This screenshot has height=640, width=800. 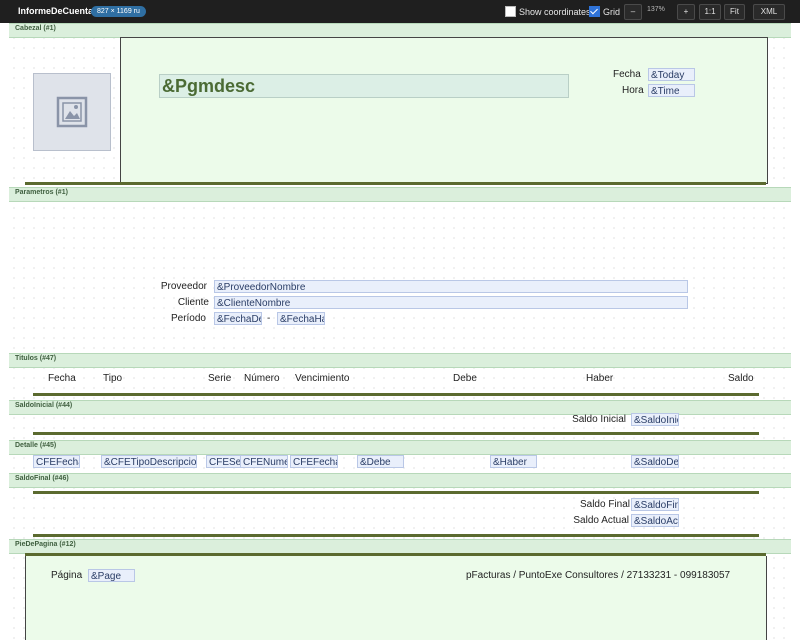 I want to click on band-header-detalle: Detalle (#45), so click(x=400, y=447).